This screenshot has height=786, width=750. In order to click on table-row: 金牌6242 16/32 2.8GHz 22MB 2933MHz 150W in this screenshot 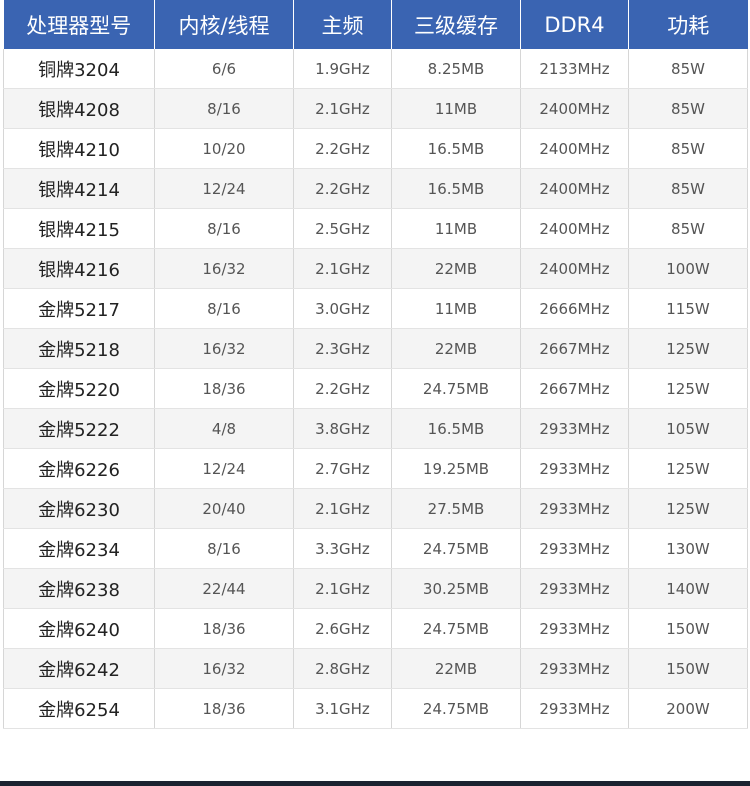, I will do `click(375, 668)`.